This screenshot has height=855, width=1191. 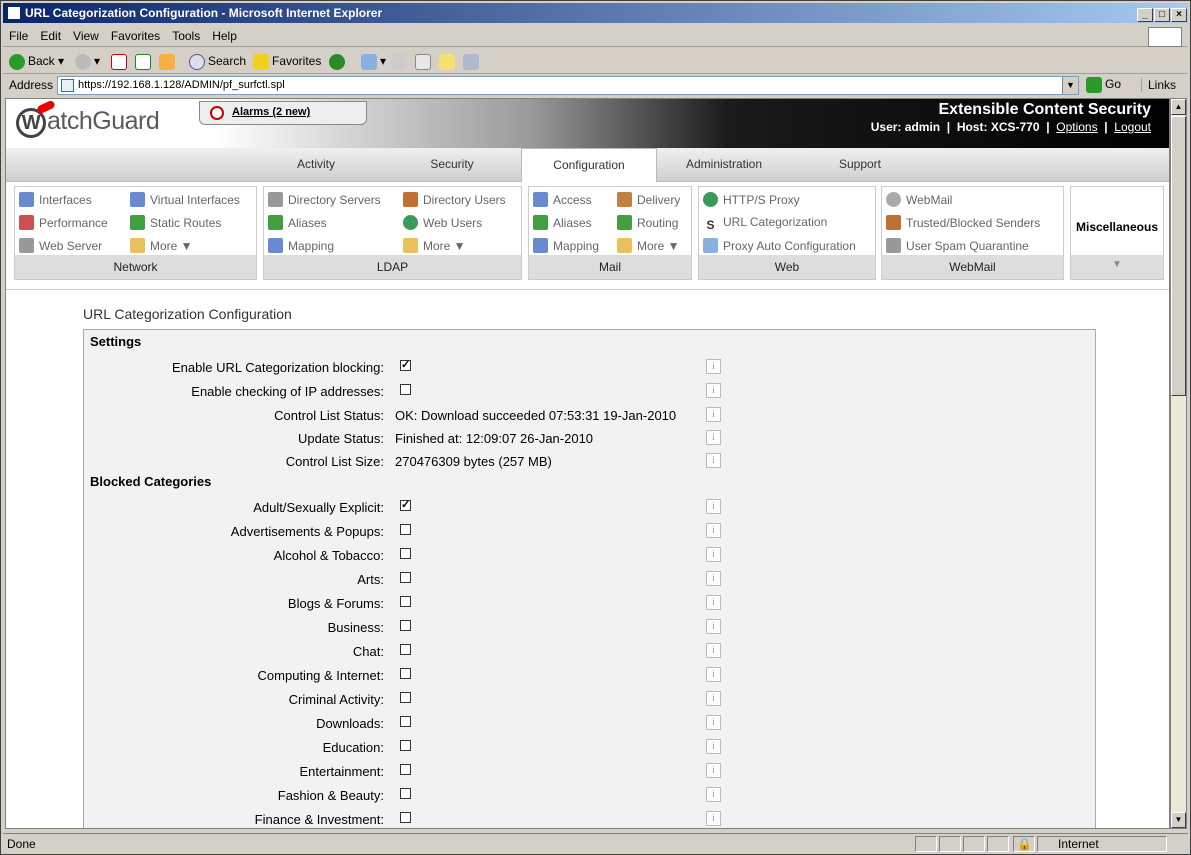 I want to click on nav-routing: Routing, so click(x=647, y=222).